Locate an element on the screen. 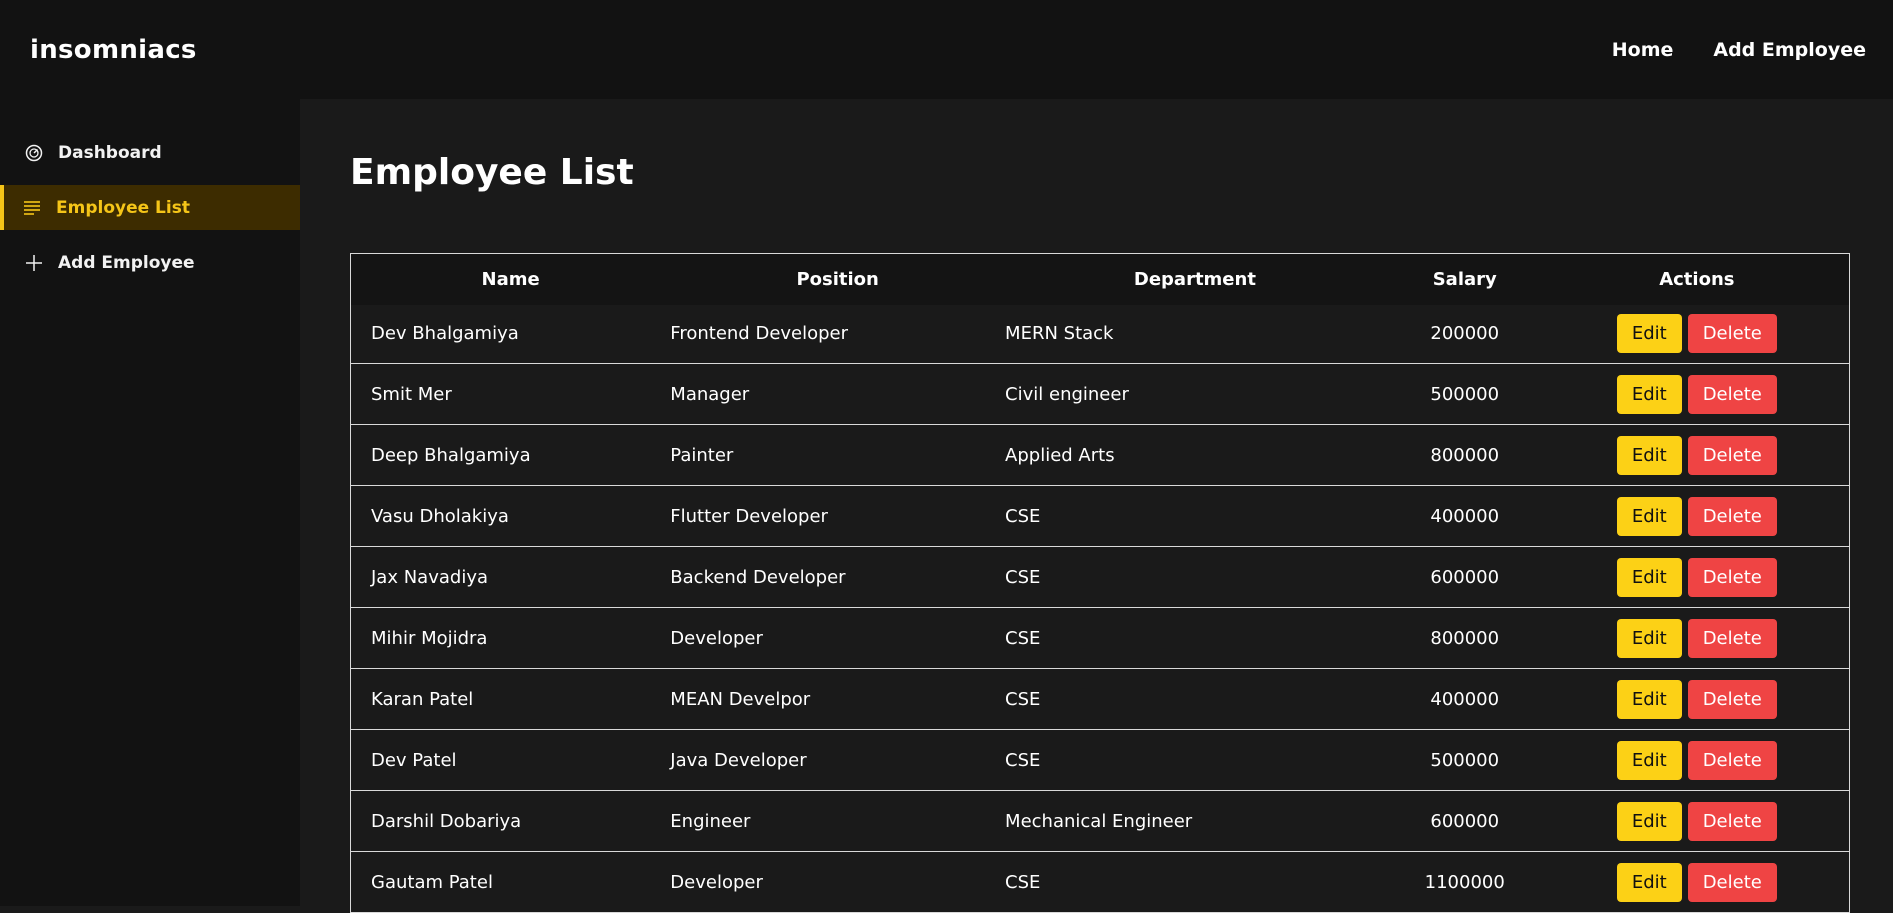 The height and width of the screenshot is (913, 1893). nav-link-add-employee: Add Employee is located at coordinates (1789, 50).